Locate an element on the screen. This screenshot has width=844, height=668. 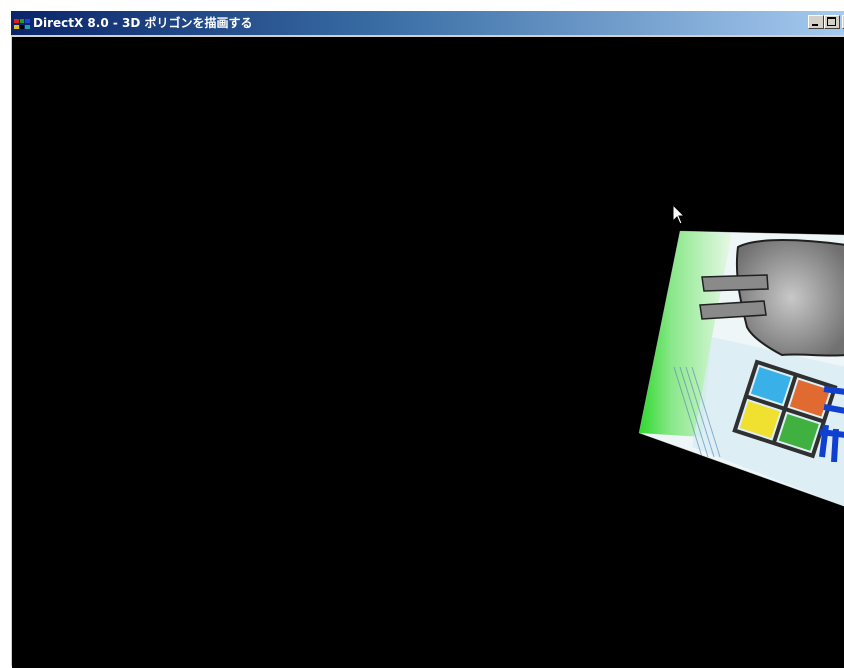
maximize-button is located at coordinates (832, 22).